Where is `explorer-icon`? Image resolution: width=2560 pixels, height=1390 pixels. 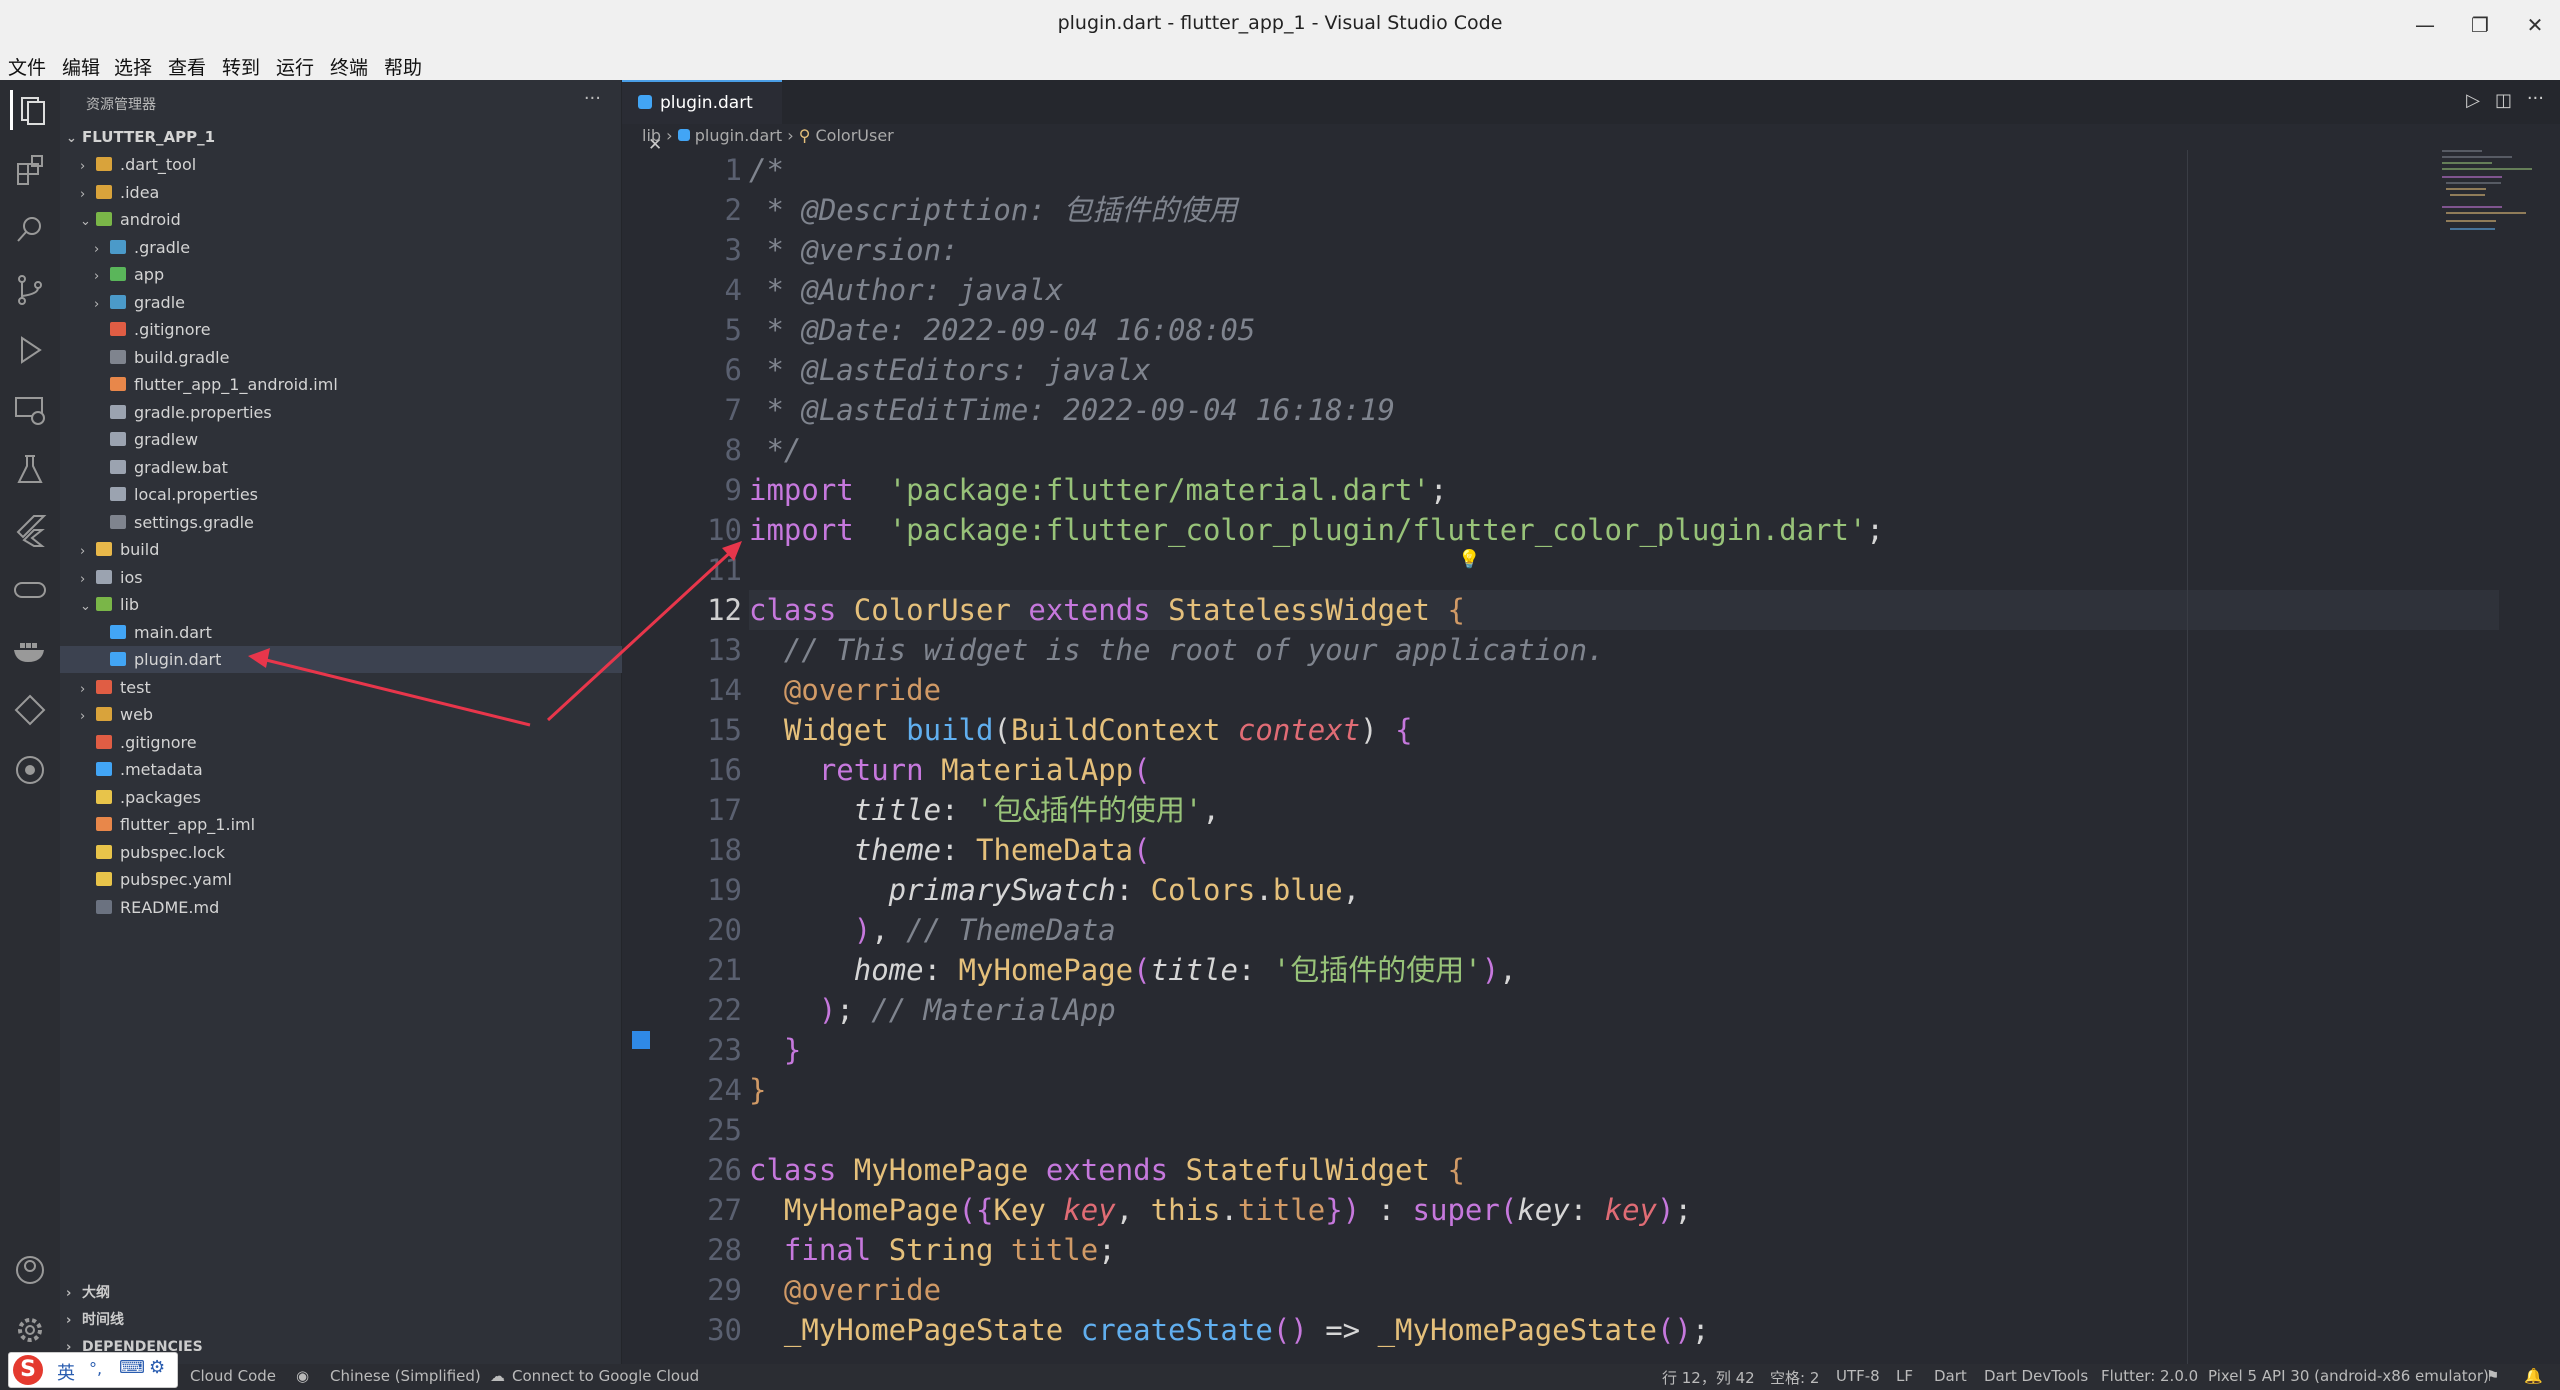 explorer-icon is located at coordinates (30, 110).